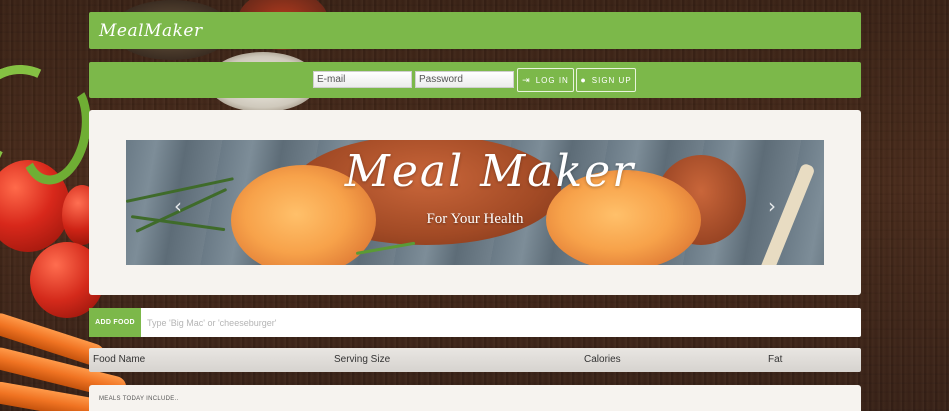 Image resolution: width=949 pixels, height=411 pixels. What do you see at coordinates (475, 360) in the screenshot?
I see `food-table-header: Food Name Serving Size Calories Fat` at bounding box center [475, 360].